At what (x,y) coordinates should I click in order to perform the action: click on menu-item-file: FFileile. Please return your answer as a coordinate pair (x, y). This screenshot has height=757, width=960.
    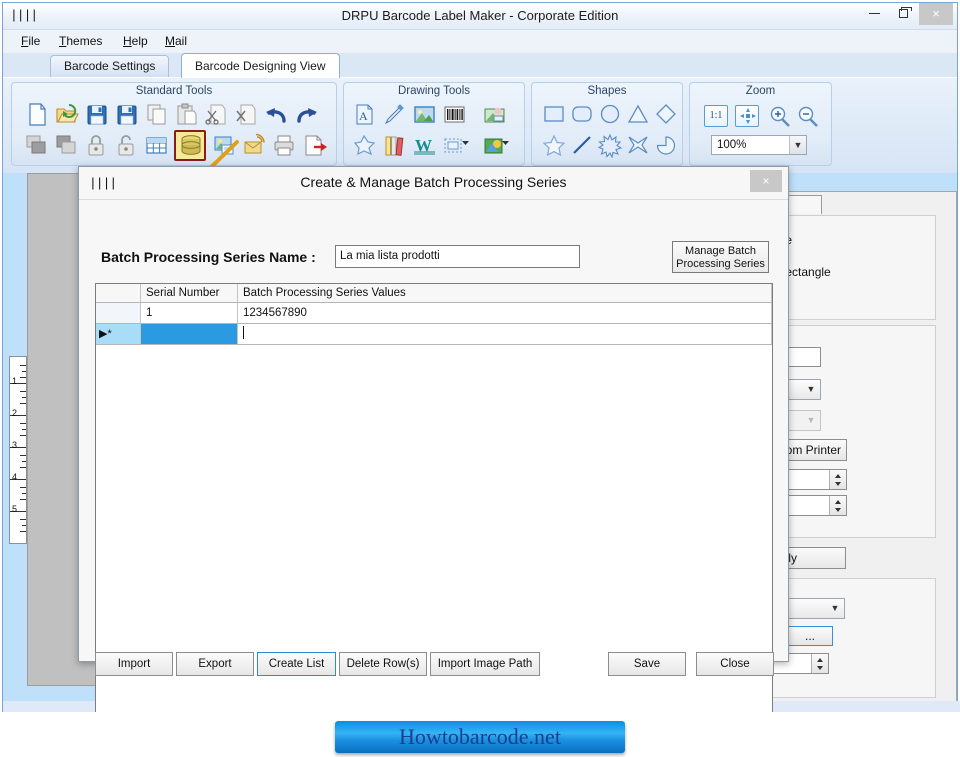
    Looking at the image, I should click on (30, 41).